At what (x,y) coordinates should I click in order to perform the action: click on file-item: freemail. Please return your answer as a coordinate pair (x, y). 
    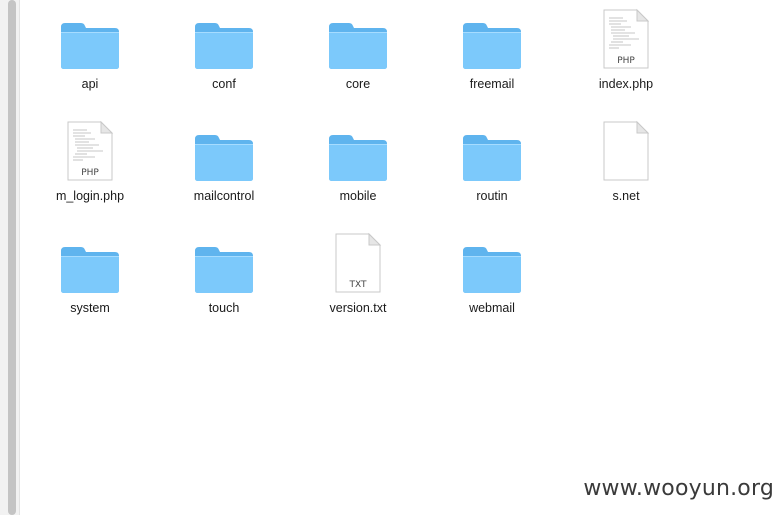
    Looking at the image, I should click on (492, 56).